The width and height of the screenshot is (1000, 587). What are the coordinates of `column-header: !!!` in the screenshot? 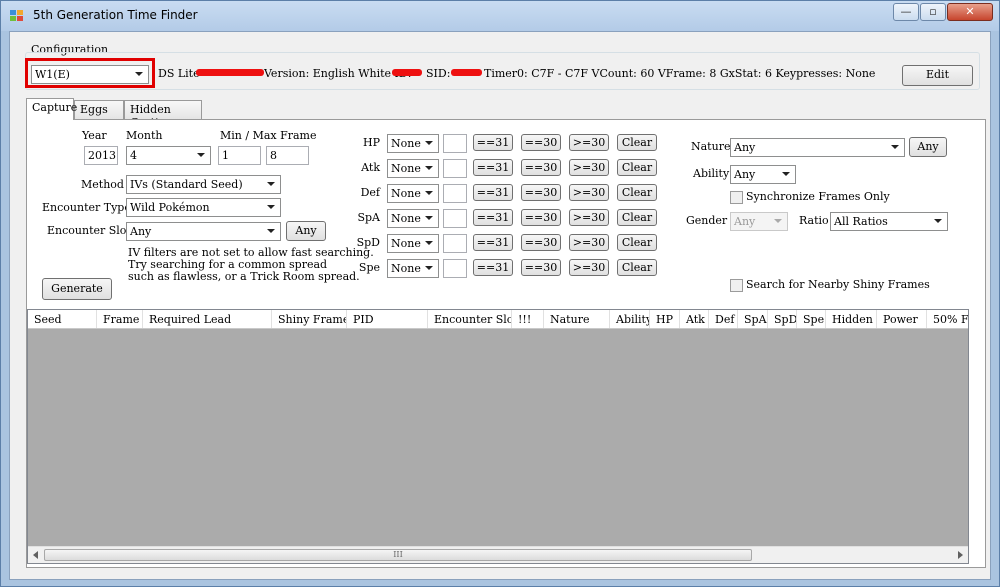 It's located at (528, 319).